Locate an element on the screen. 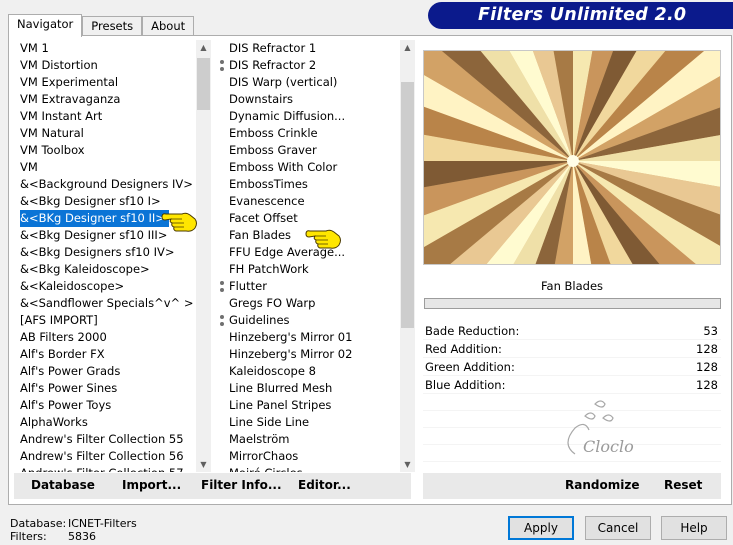  category-item: Alf's Power Toys is located at coordinates (105, 405).